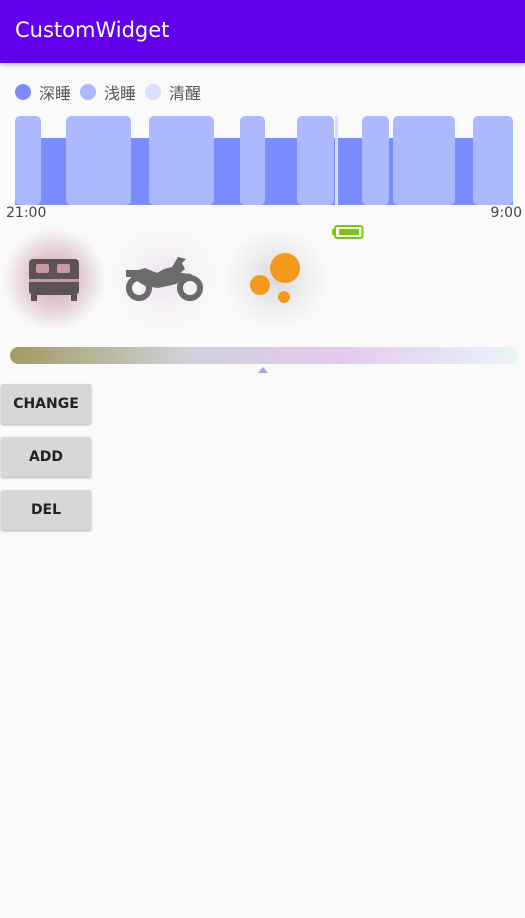  Describe the element at coordinates (264, 355) in the screenshot. I see `gradient-seek-bar` at that location.